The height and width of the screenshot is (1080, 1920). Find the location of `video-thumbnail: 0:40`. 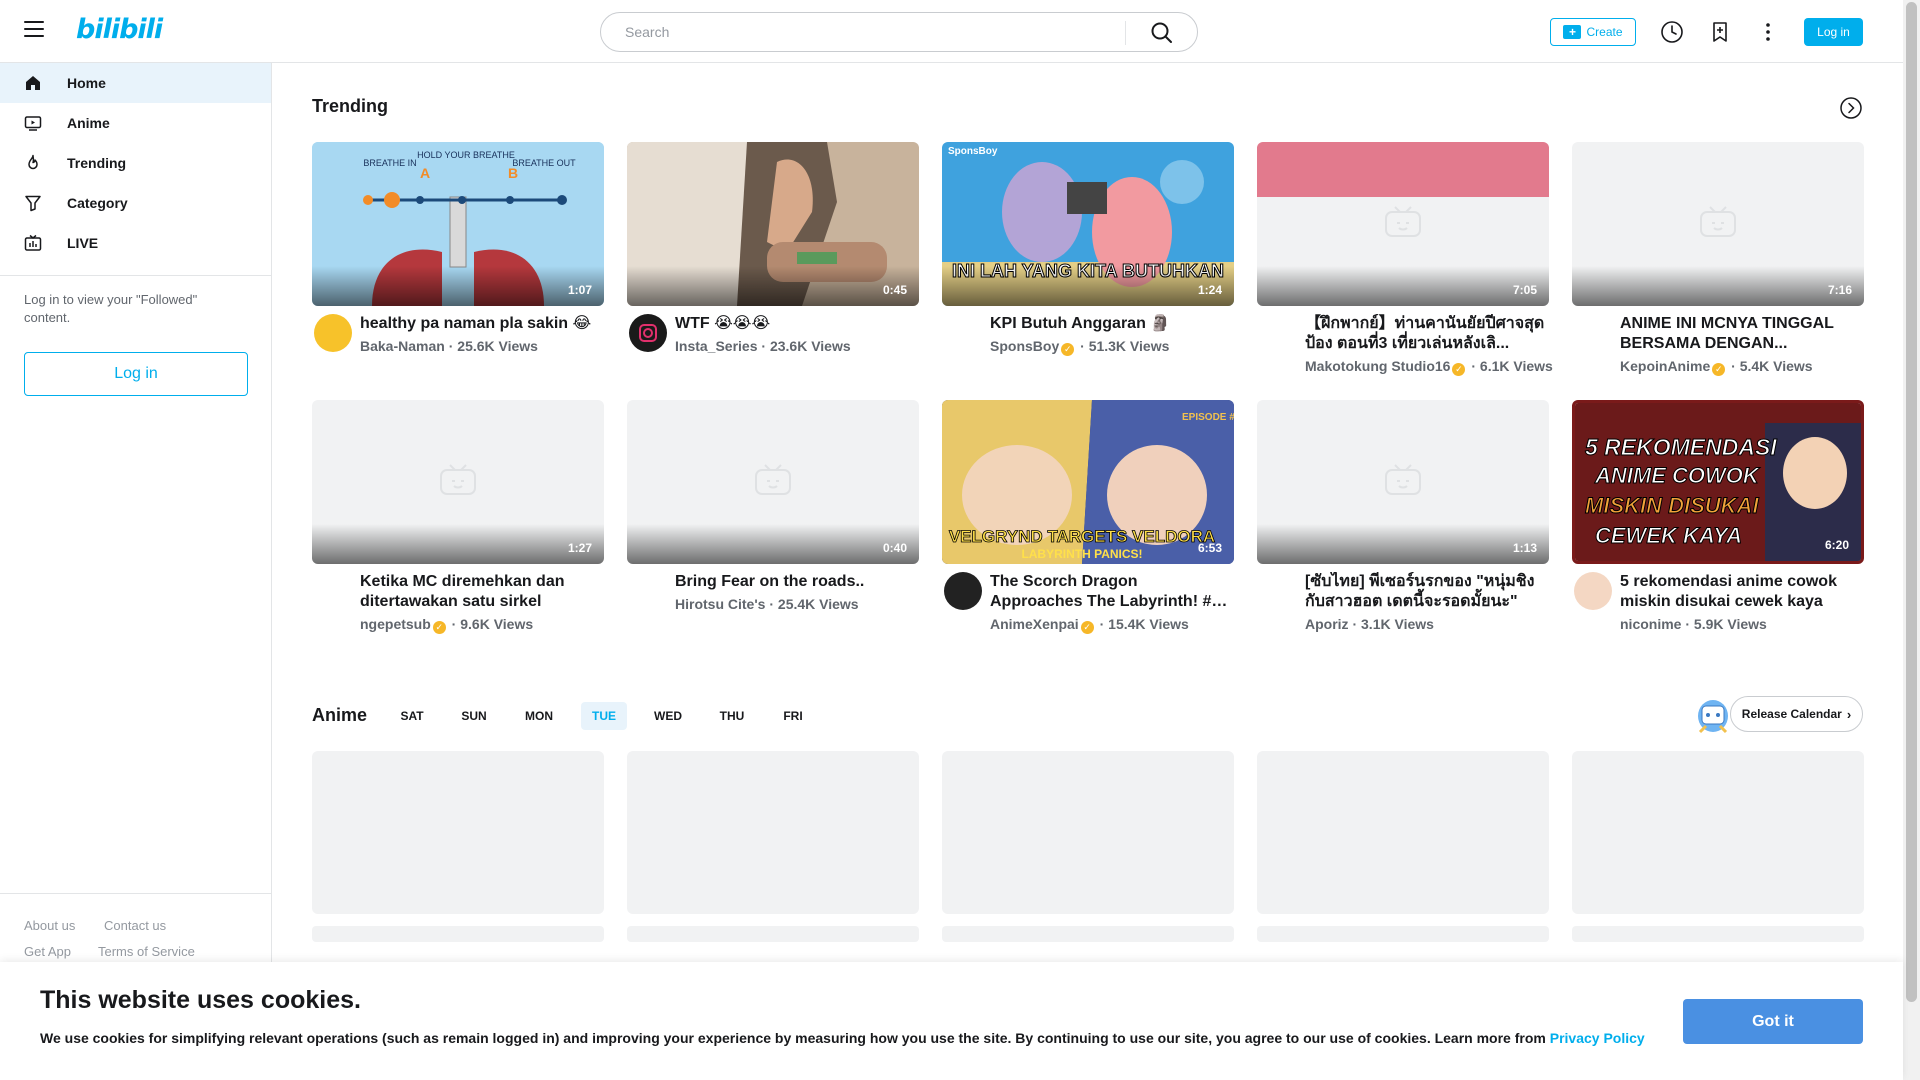

video-thumbnail: 0:40 is located at coordinates (773, 482).